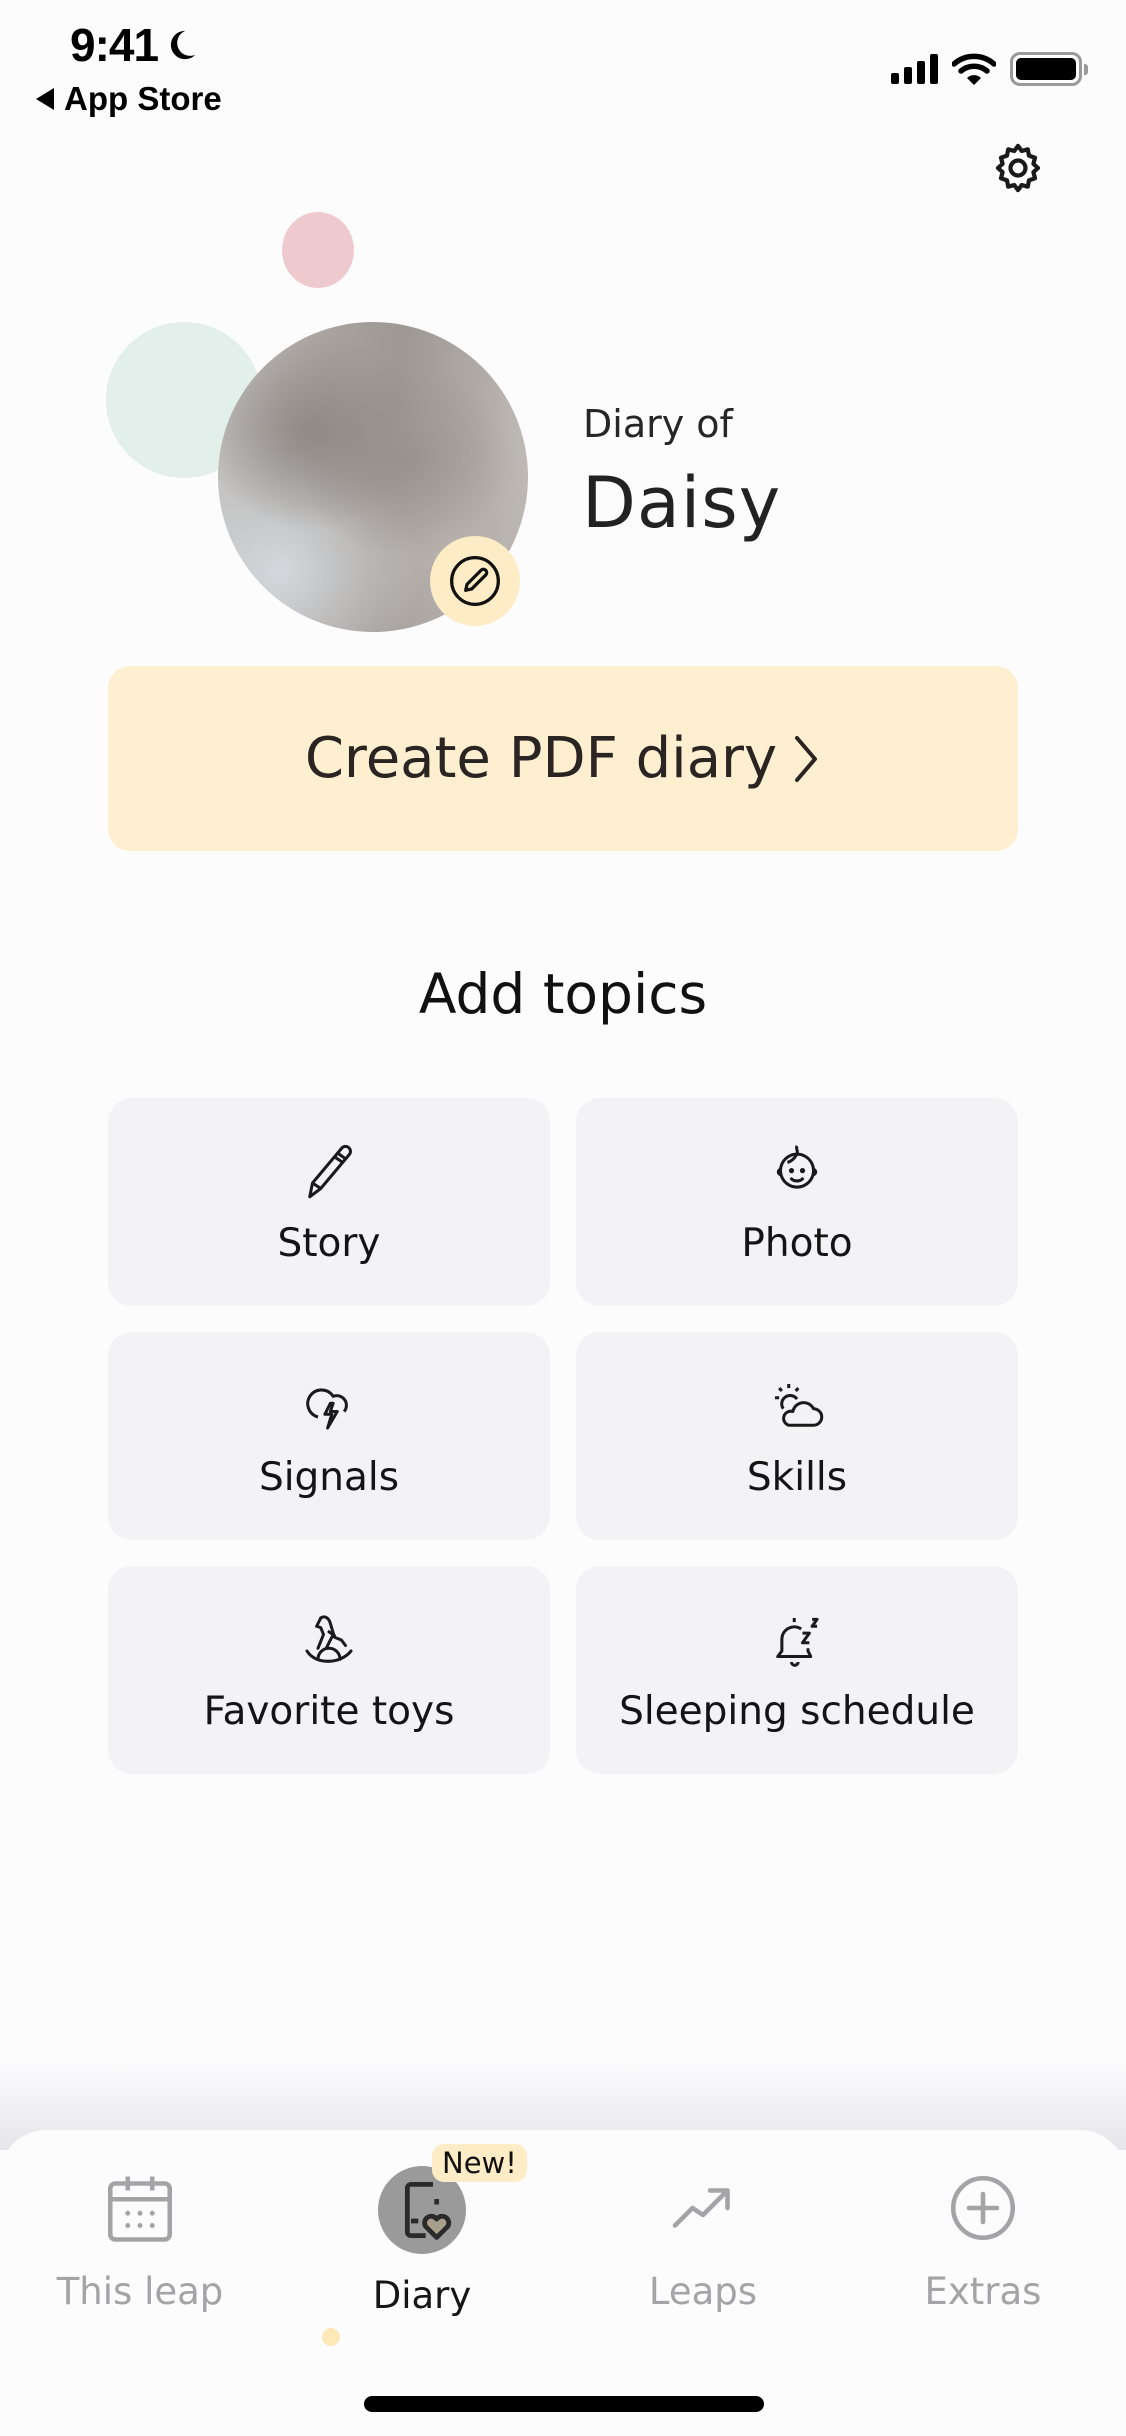 This screenshot has height=2436, width=1126. What do you see at coordinates (331, 2337) in the screenshot?
I see `active-tab-indicator` at bounding box center [331, 2337].